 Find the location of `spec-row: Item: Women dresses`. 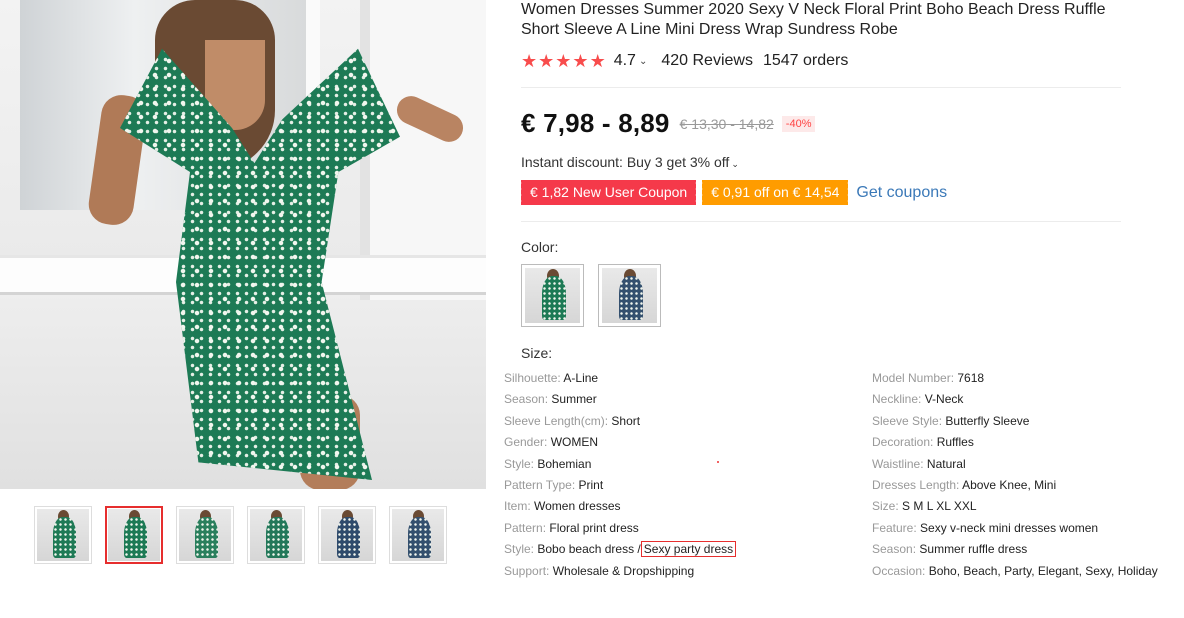

spec-row: Item: Women dresses is located at coordinates (684, 506).